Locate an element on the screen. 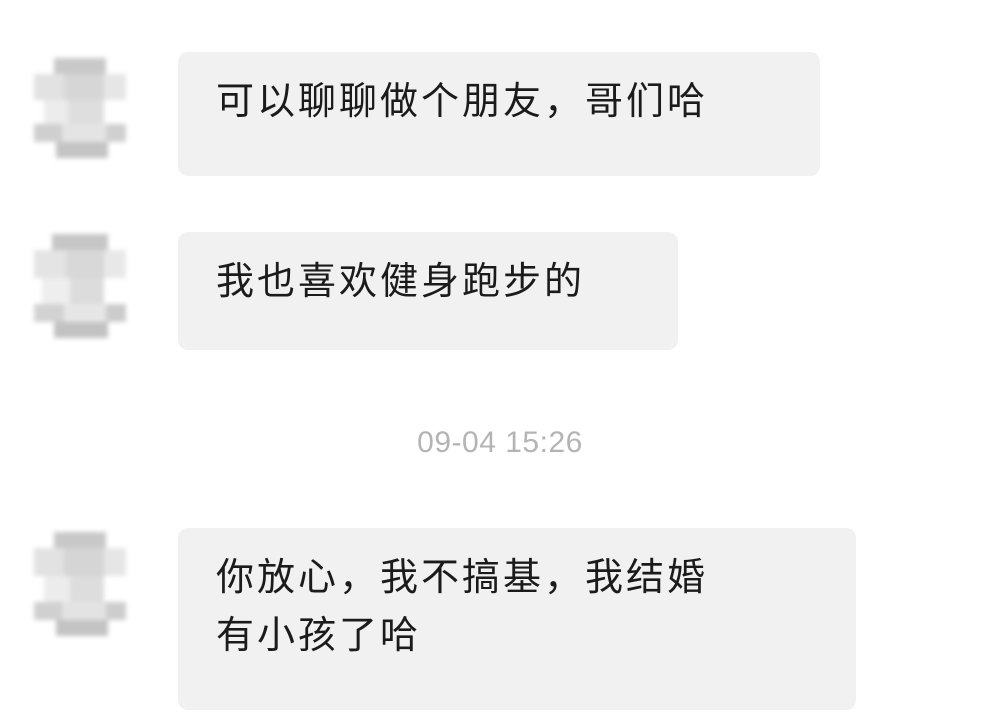  message-bubble: 我也喜欢健身跑步的 is located at coordinates (428, 291).